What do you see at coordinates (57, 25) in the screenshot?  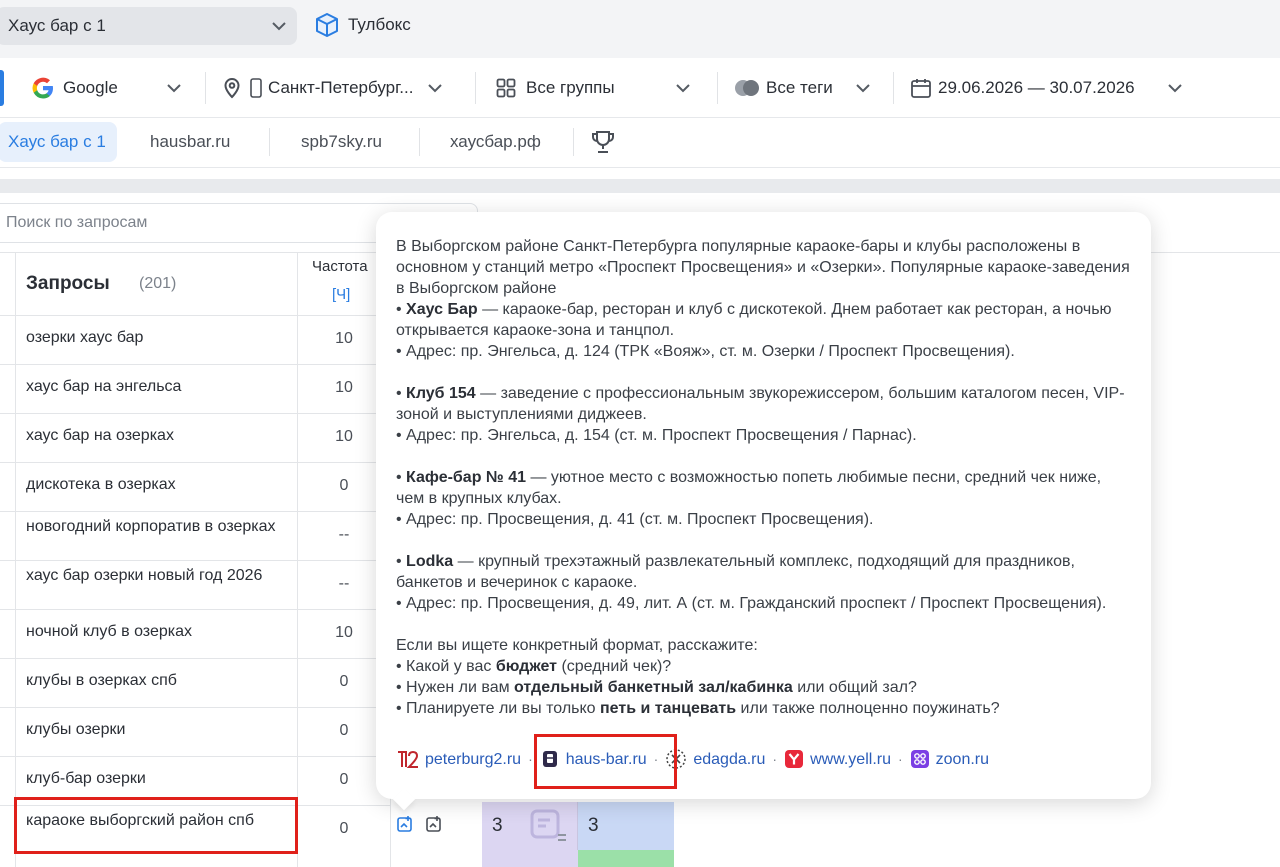 I see `project-select-label: Хаус бар с 1` at bounding box center [57, 25].